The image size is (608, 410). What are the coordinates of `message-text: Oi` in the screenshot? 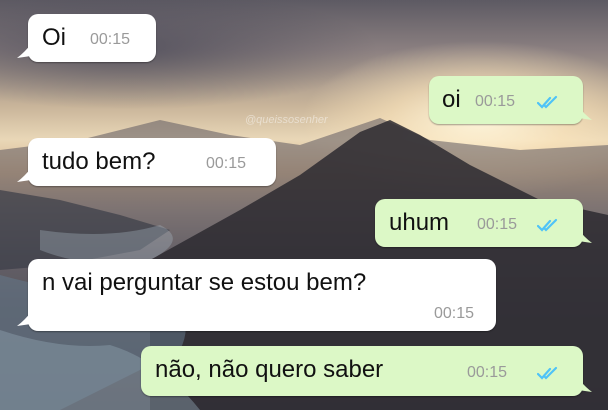 It's located at (54, 37).